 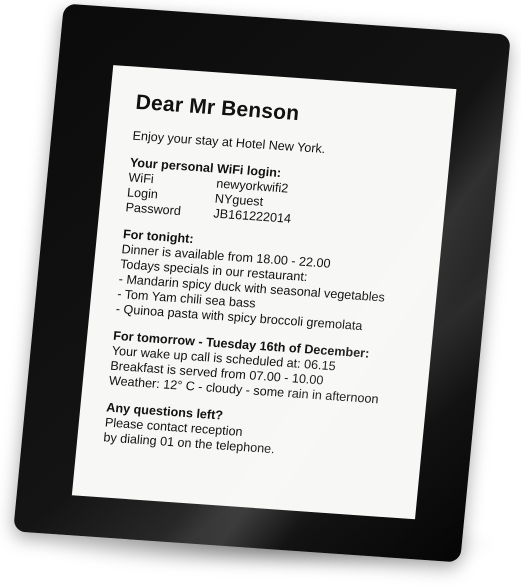 What do you see at coordinates (252, 216) in the screenshot?
I see `password-value: JB161222014` at bounding box center [252, 216].